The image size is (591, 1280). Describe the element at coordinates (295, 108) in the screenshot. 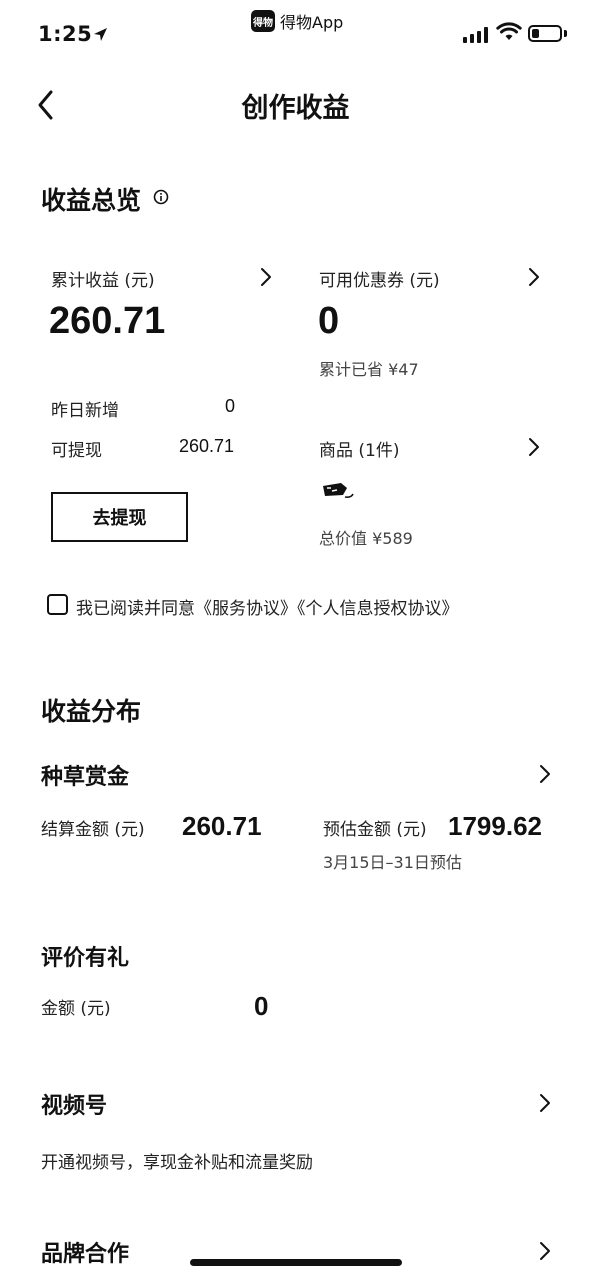

I see `page-title: 创作收益` at that location.